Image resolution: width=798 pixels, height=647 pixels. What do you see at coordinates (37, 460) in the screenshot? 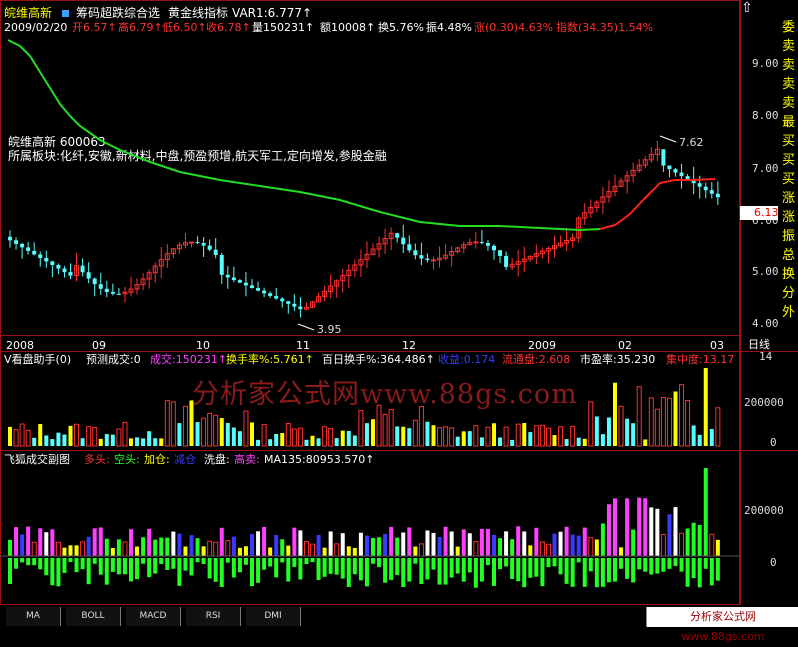
I see `fox-panel-title: 飞狐成交副图` at bounding box center [37, 460].